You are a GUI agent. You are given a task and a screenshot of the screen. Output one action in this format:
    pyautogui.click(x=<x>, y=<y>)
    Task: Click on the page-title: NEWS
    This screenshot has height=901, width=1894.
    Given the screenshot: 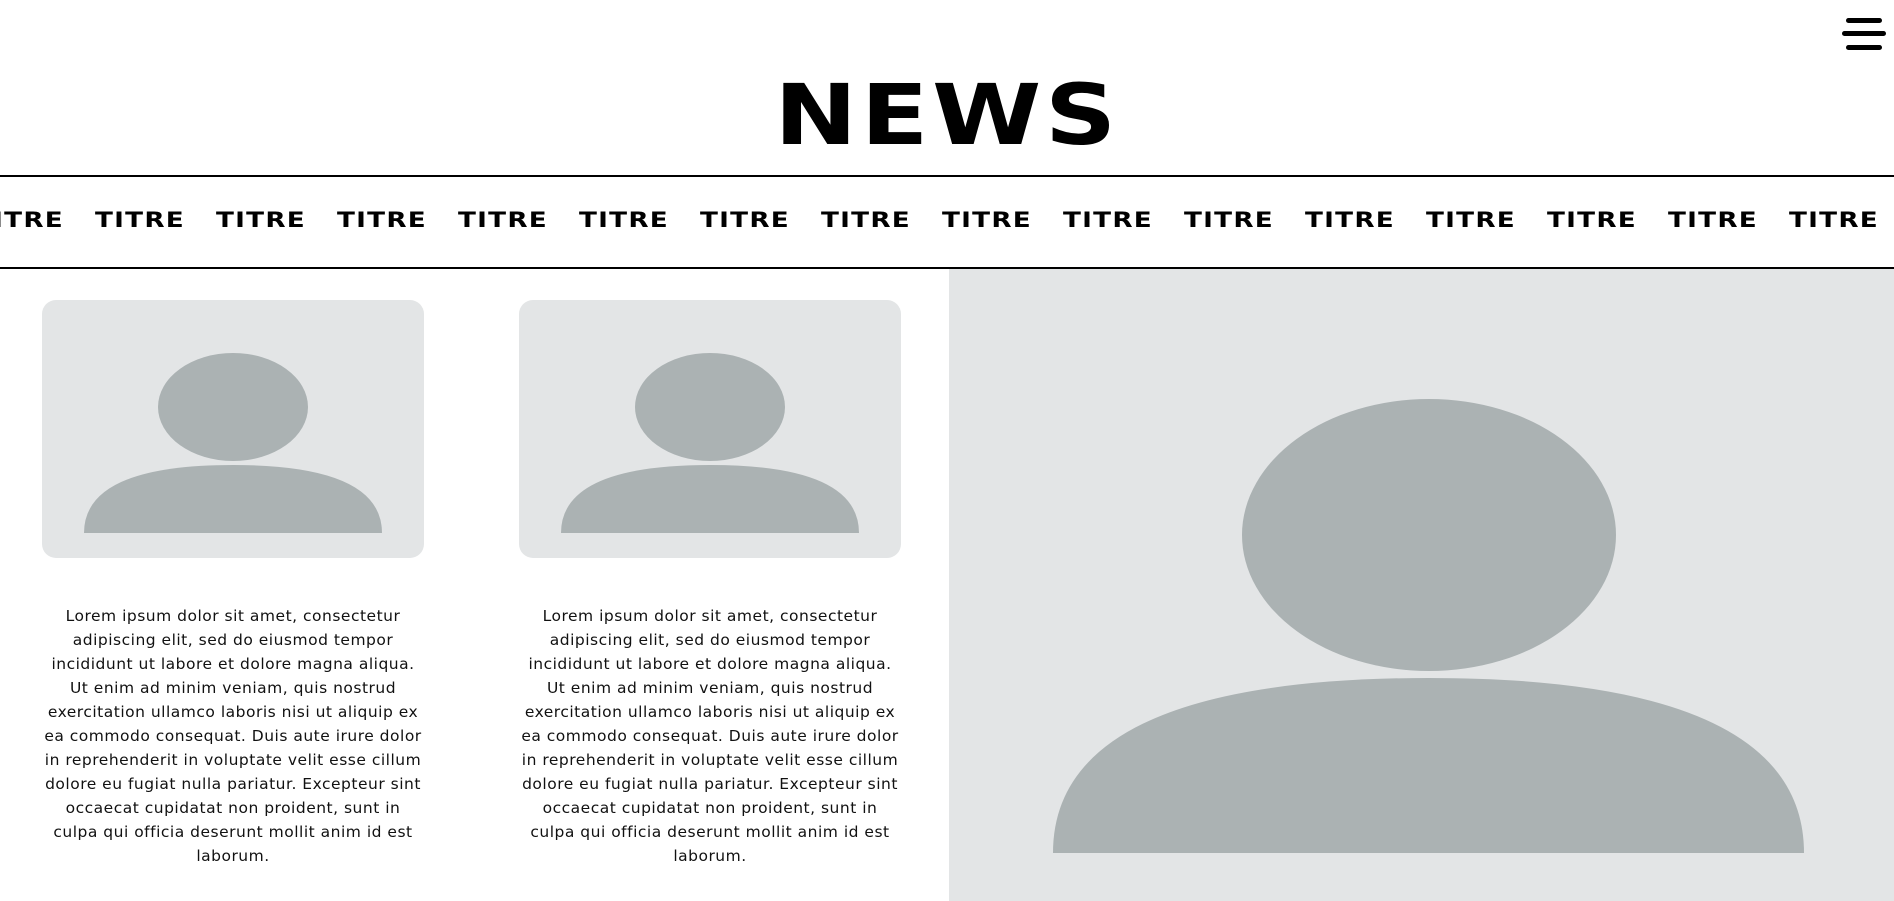 What is the action you would take?
    pyautogui.click(x=947, y=115)
    